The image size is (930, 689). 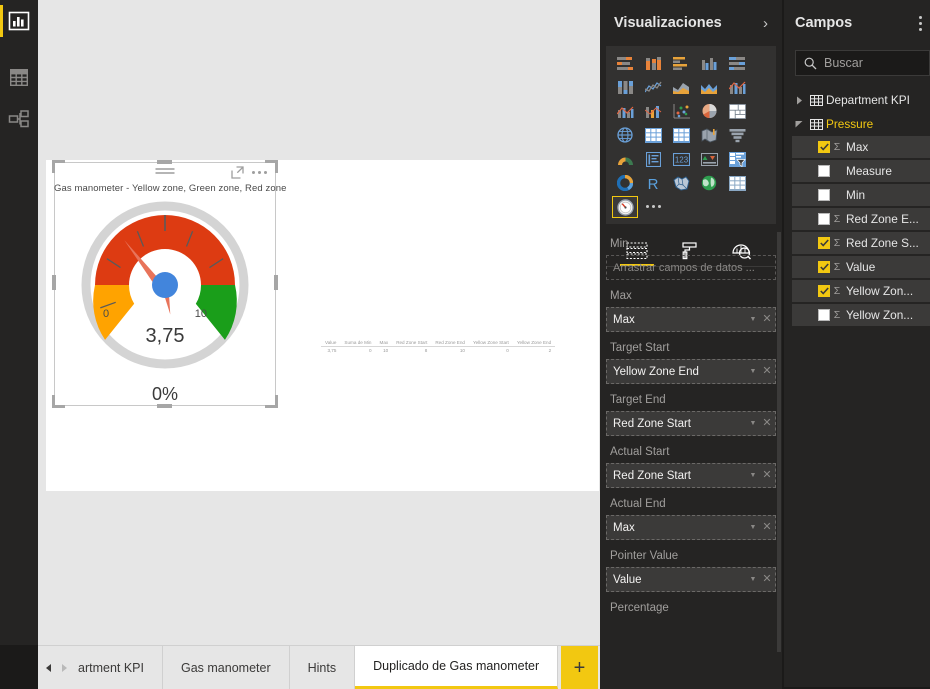 What do you see at coordinates (862, 63) in the screenshot?
I see `search-input: Buscar` at bounding box center [862, 63].